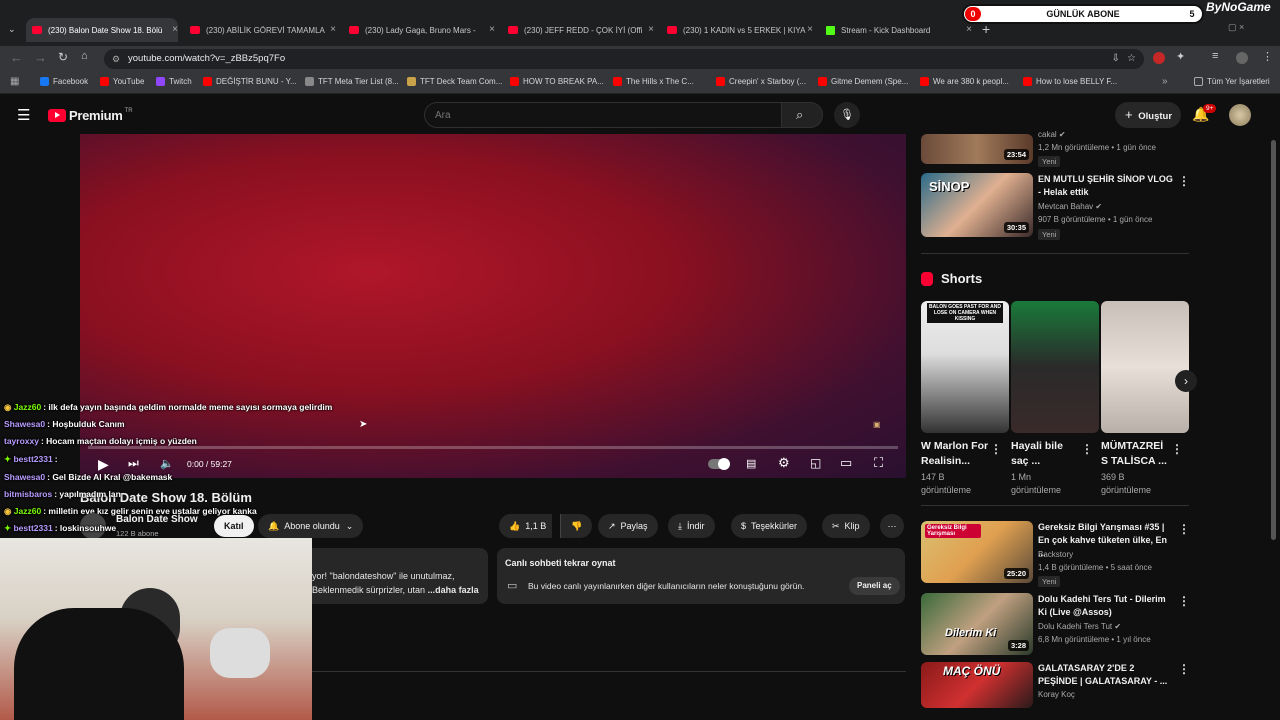 The image size is (1280, 720). What do you see at coordinates (740, 30) in the screenshot?
I see `browser-tab-4: (230) 1 KADIN vs 5 ERKEK | KIYA ×` at bounding box center [740, 30].